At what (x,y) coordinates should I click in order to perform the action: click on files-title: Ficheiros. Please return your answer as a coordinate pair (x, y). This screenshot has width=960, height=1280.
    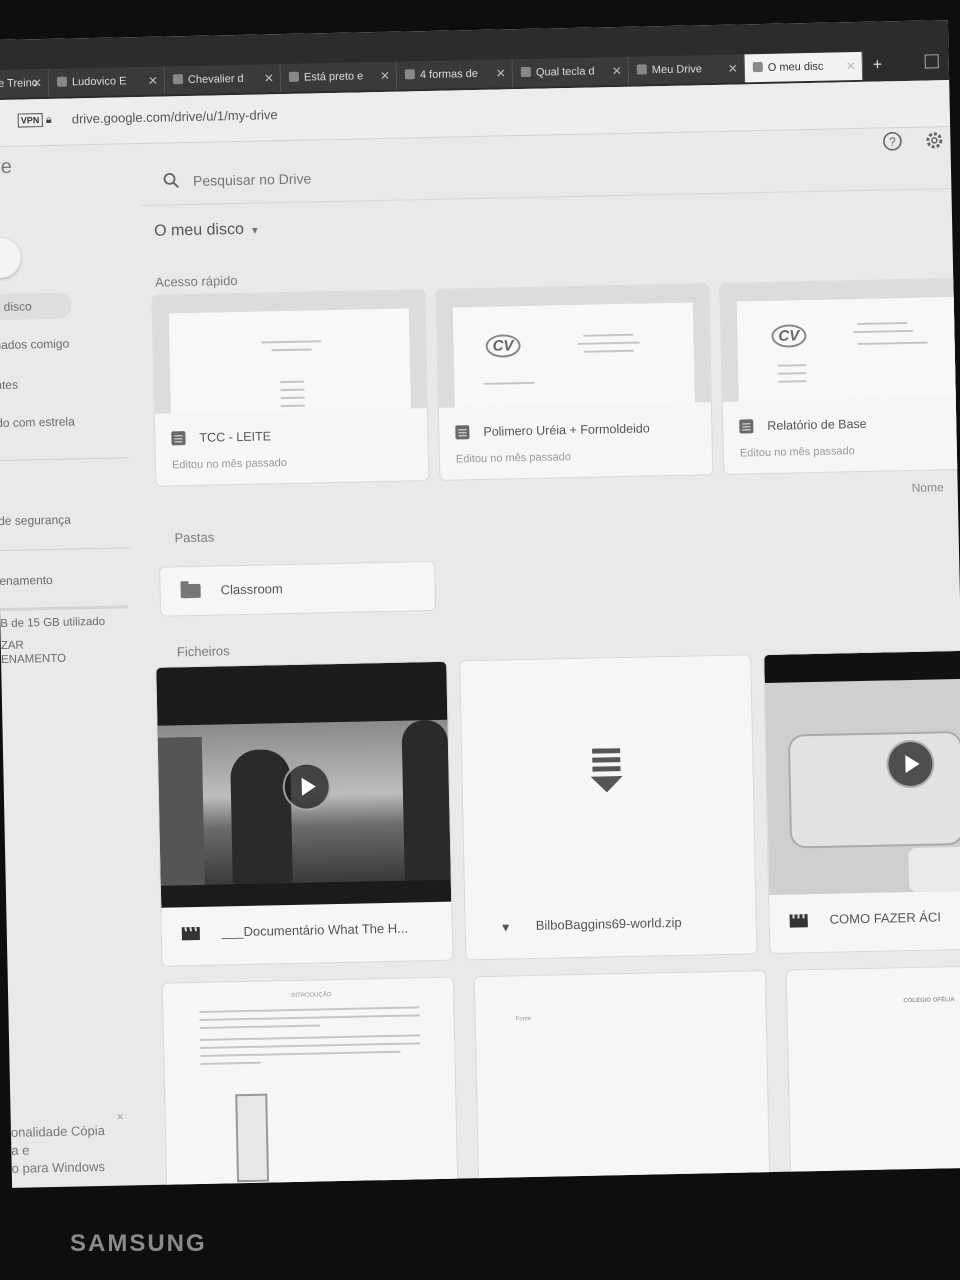
    Looking at the image, I should click on (203, 651).